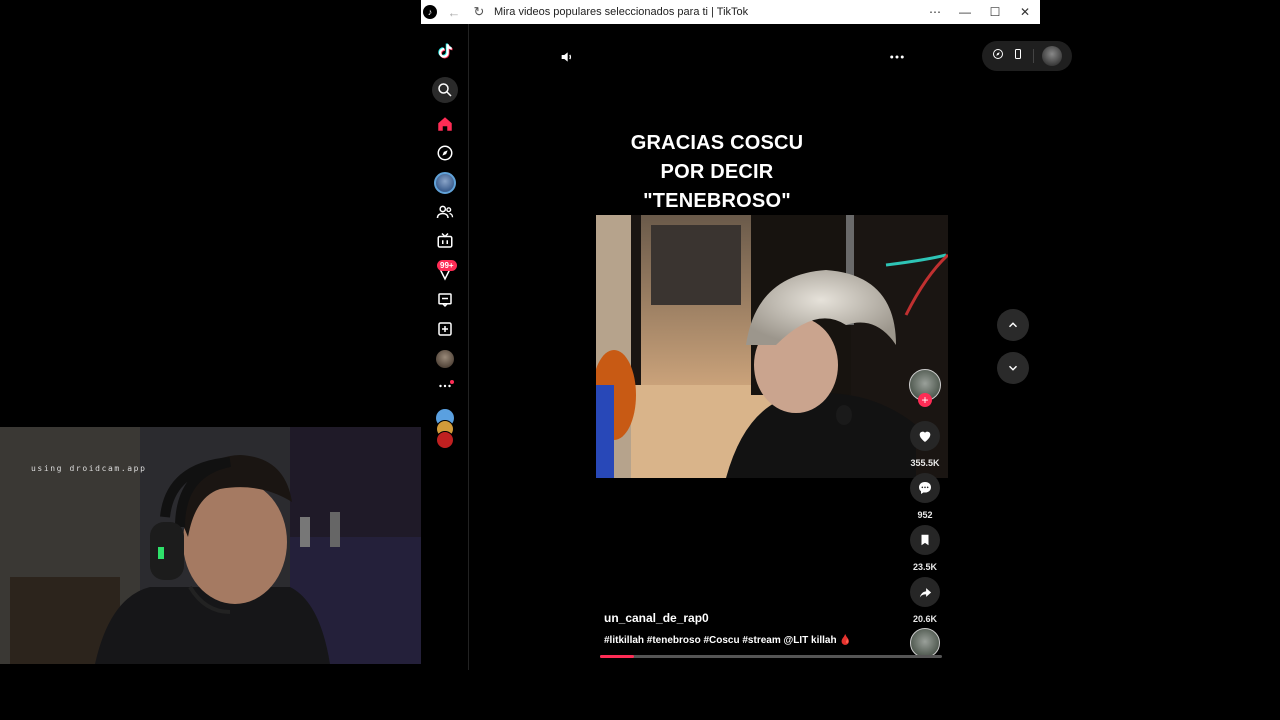  Describe the element at coordinates (925, 400) in the screenshot. I see `follow-plus-icon: +` at that location.